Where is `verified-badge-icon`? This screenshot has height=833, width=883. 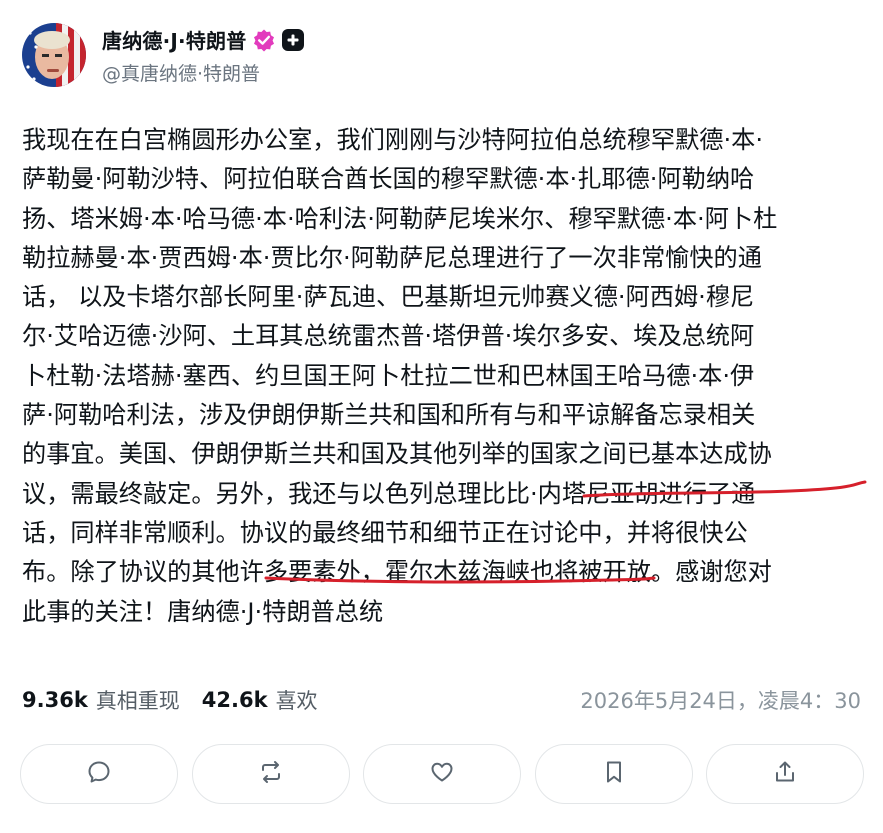 verified-badge-icon is located at coordinates (264, 40).